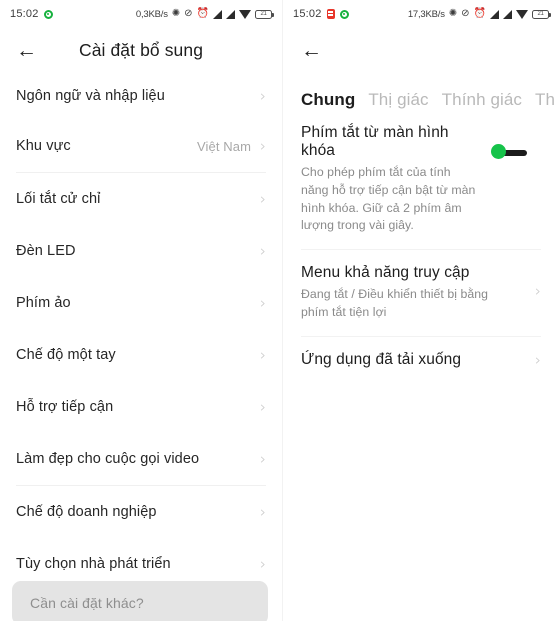  I want to click on sim-card-icon, so click(330, 14).